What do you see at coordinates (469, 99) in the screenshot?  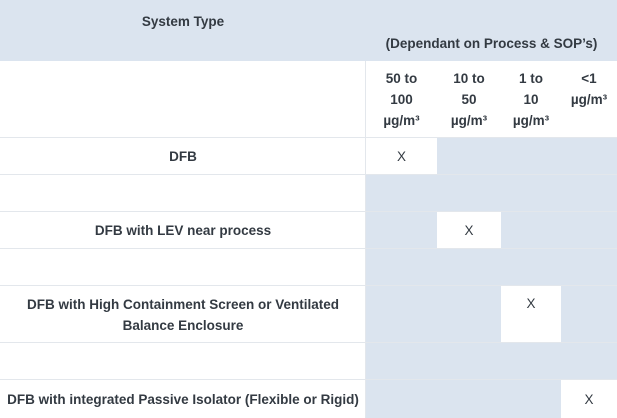 I see `band-header-10-50: 10 to 50 µg/m³` at bounding box center [469, 99].